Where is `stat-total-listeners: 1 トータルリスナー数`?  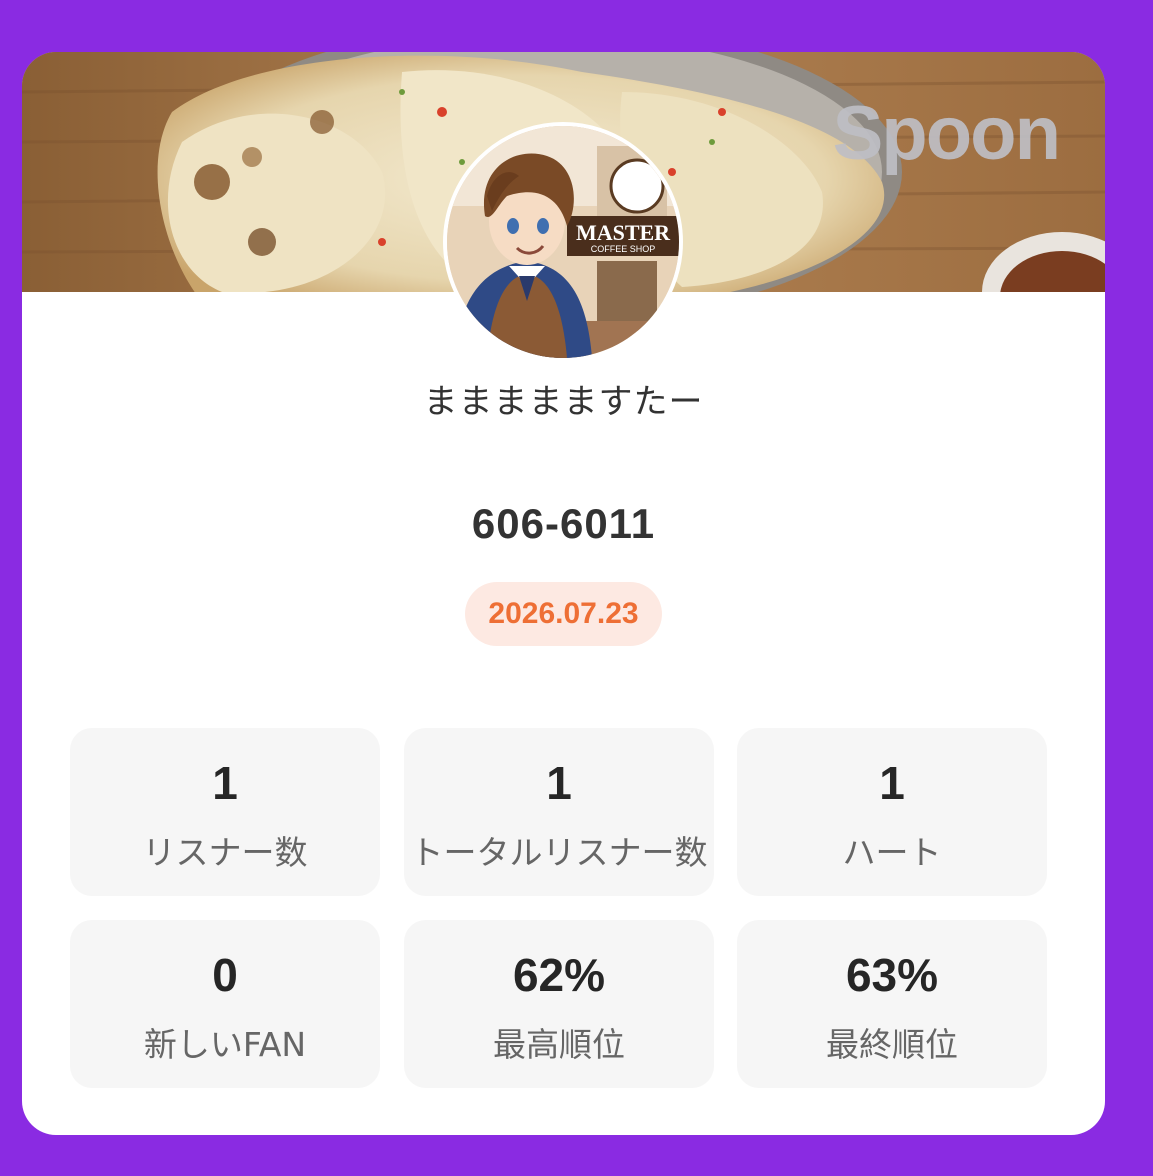 stat-total-listeners: 1 トータルリスナー数 is located at coordinates (559, 812).